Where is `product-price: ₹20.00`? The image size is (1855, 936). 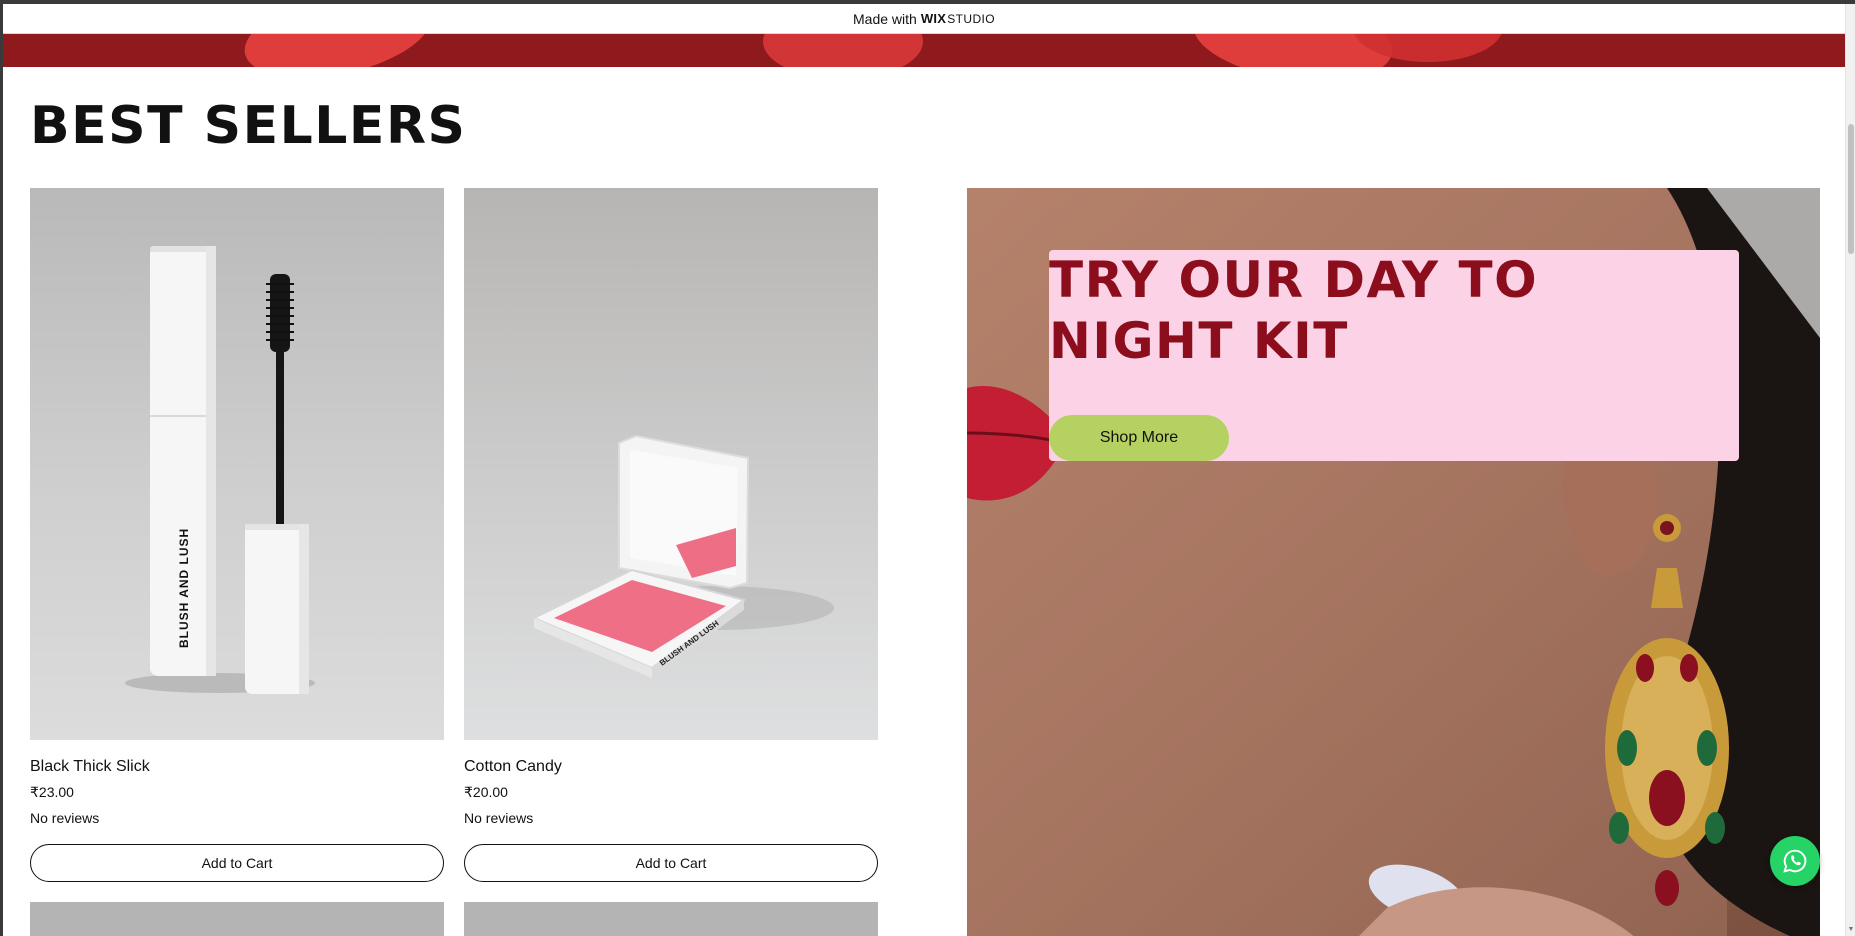
product-price: ₹20.00 is located at coordinates (486, 792).